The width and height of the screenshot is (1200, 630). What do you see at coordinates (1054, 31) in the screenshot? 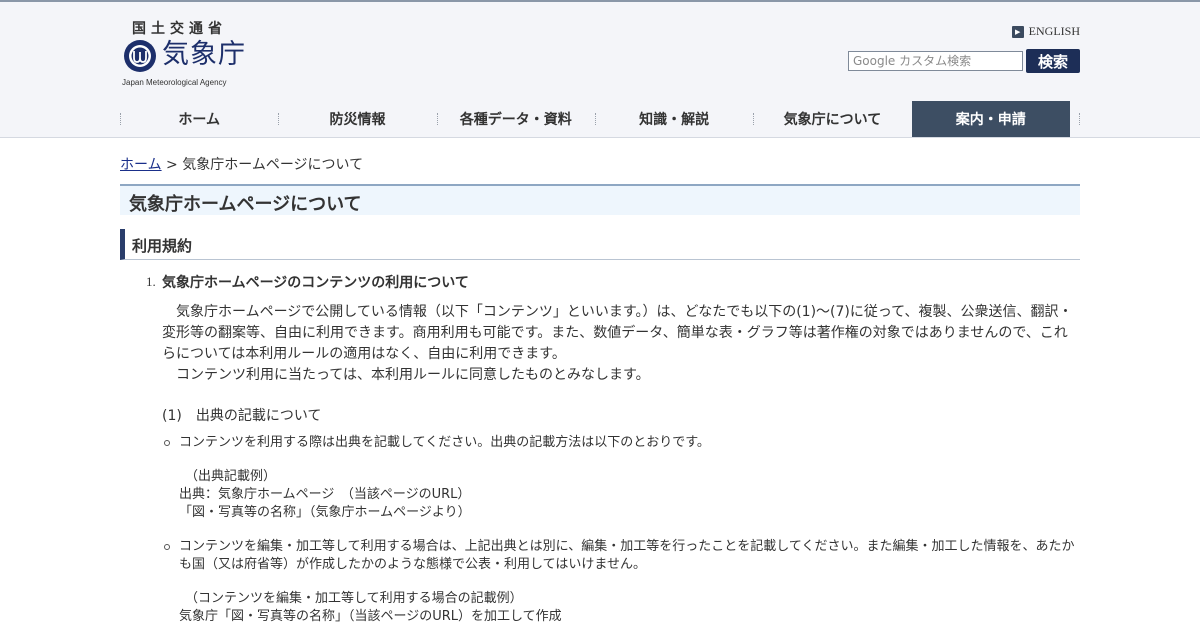
I see `english-link-label: ENGLISH` at bounding box center [1054, 31].